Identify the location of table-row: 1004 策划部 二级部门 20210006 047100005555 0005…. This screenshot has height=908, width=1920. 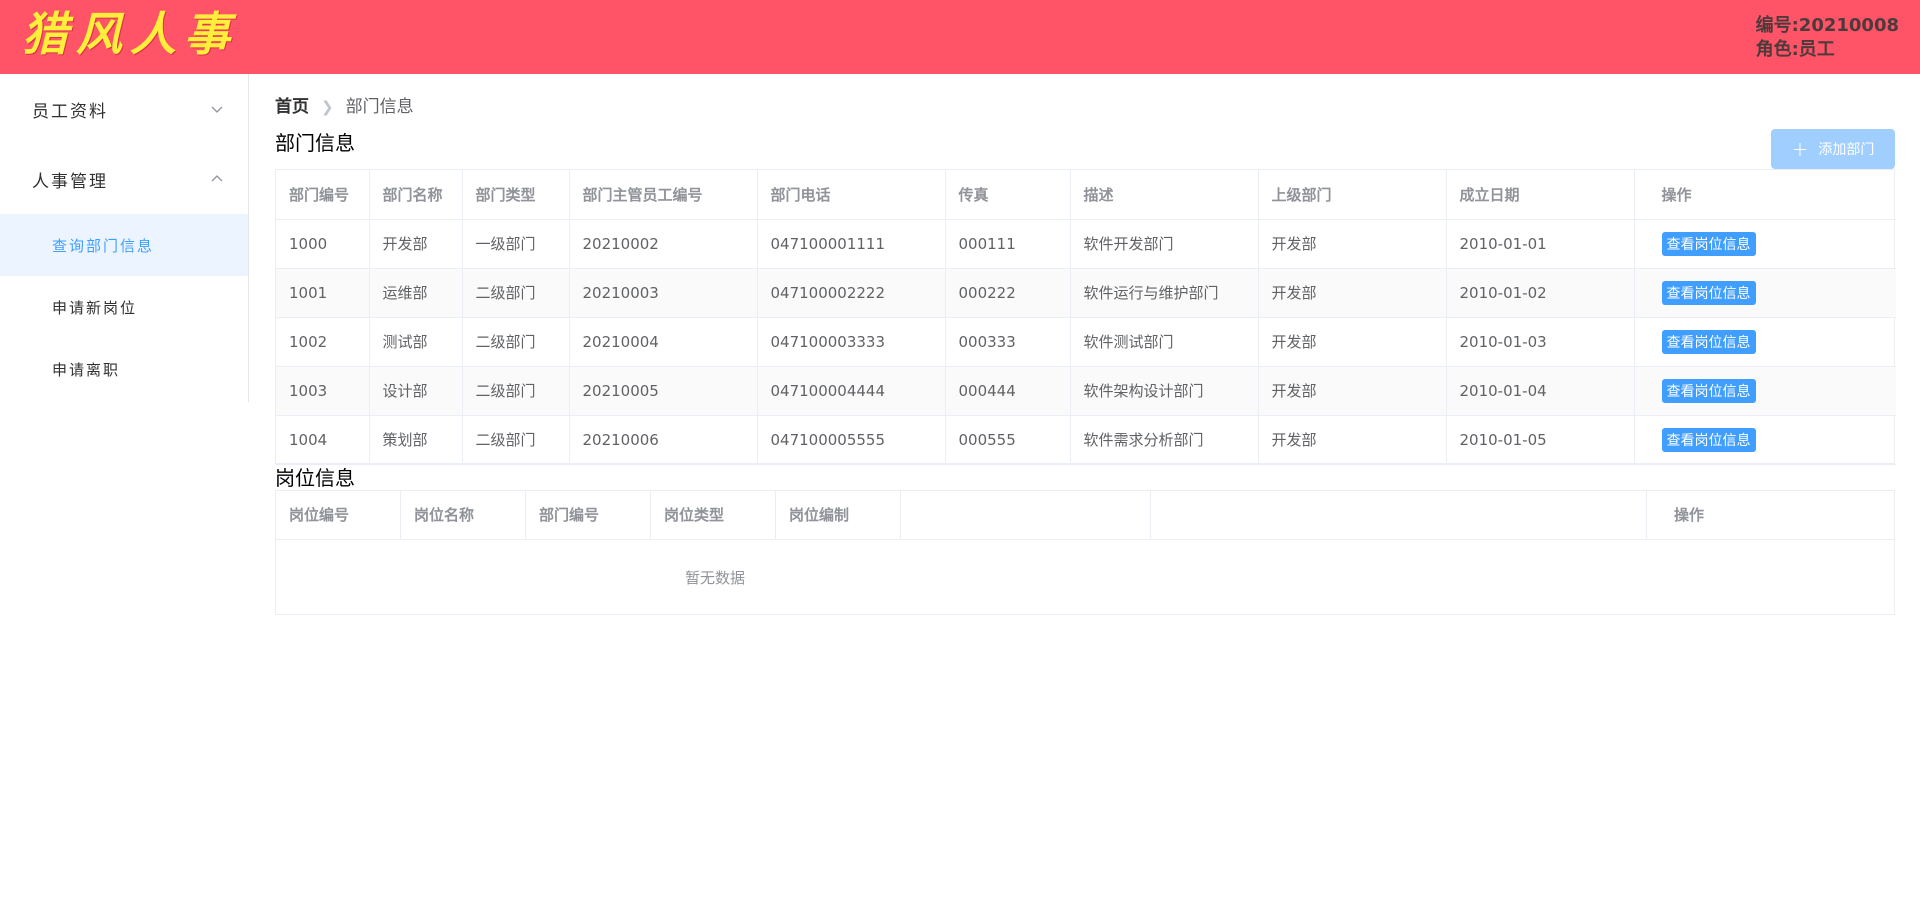
(1086, 440).